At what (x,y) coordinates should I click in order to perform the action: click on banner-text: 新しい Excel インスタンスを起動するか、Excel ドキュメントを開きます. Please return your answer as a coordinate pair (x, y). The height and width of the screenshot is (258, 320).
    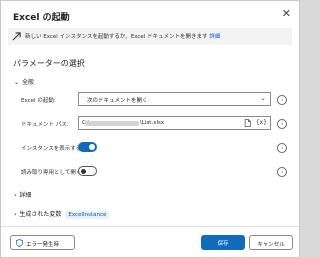
    Looking at the image, I should click on (116, 37).